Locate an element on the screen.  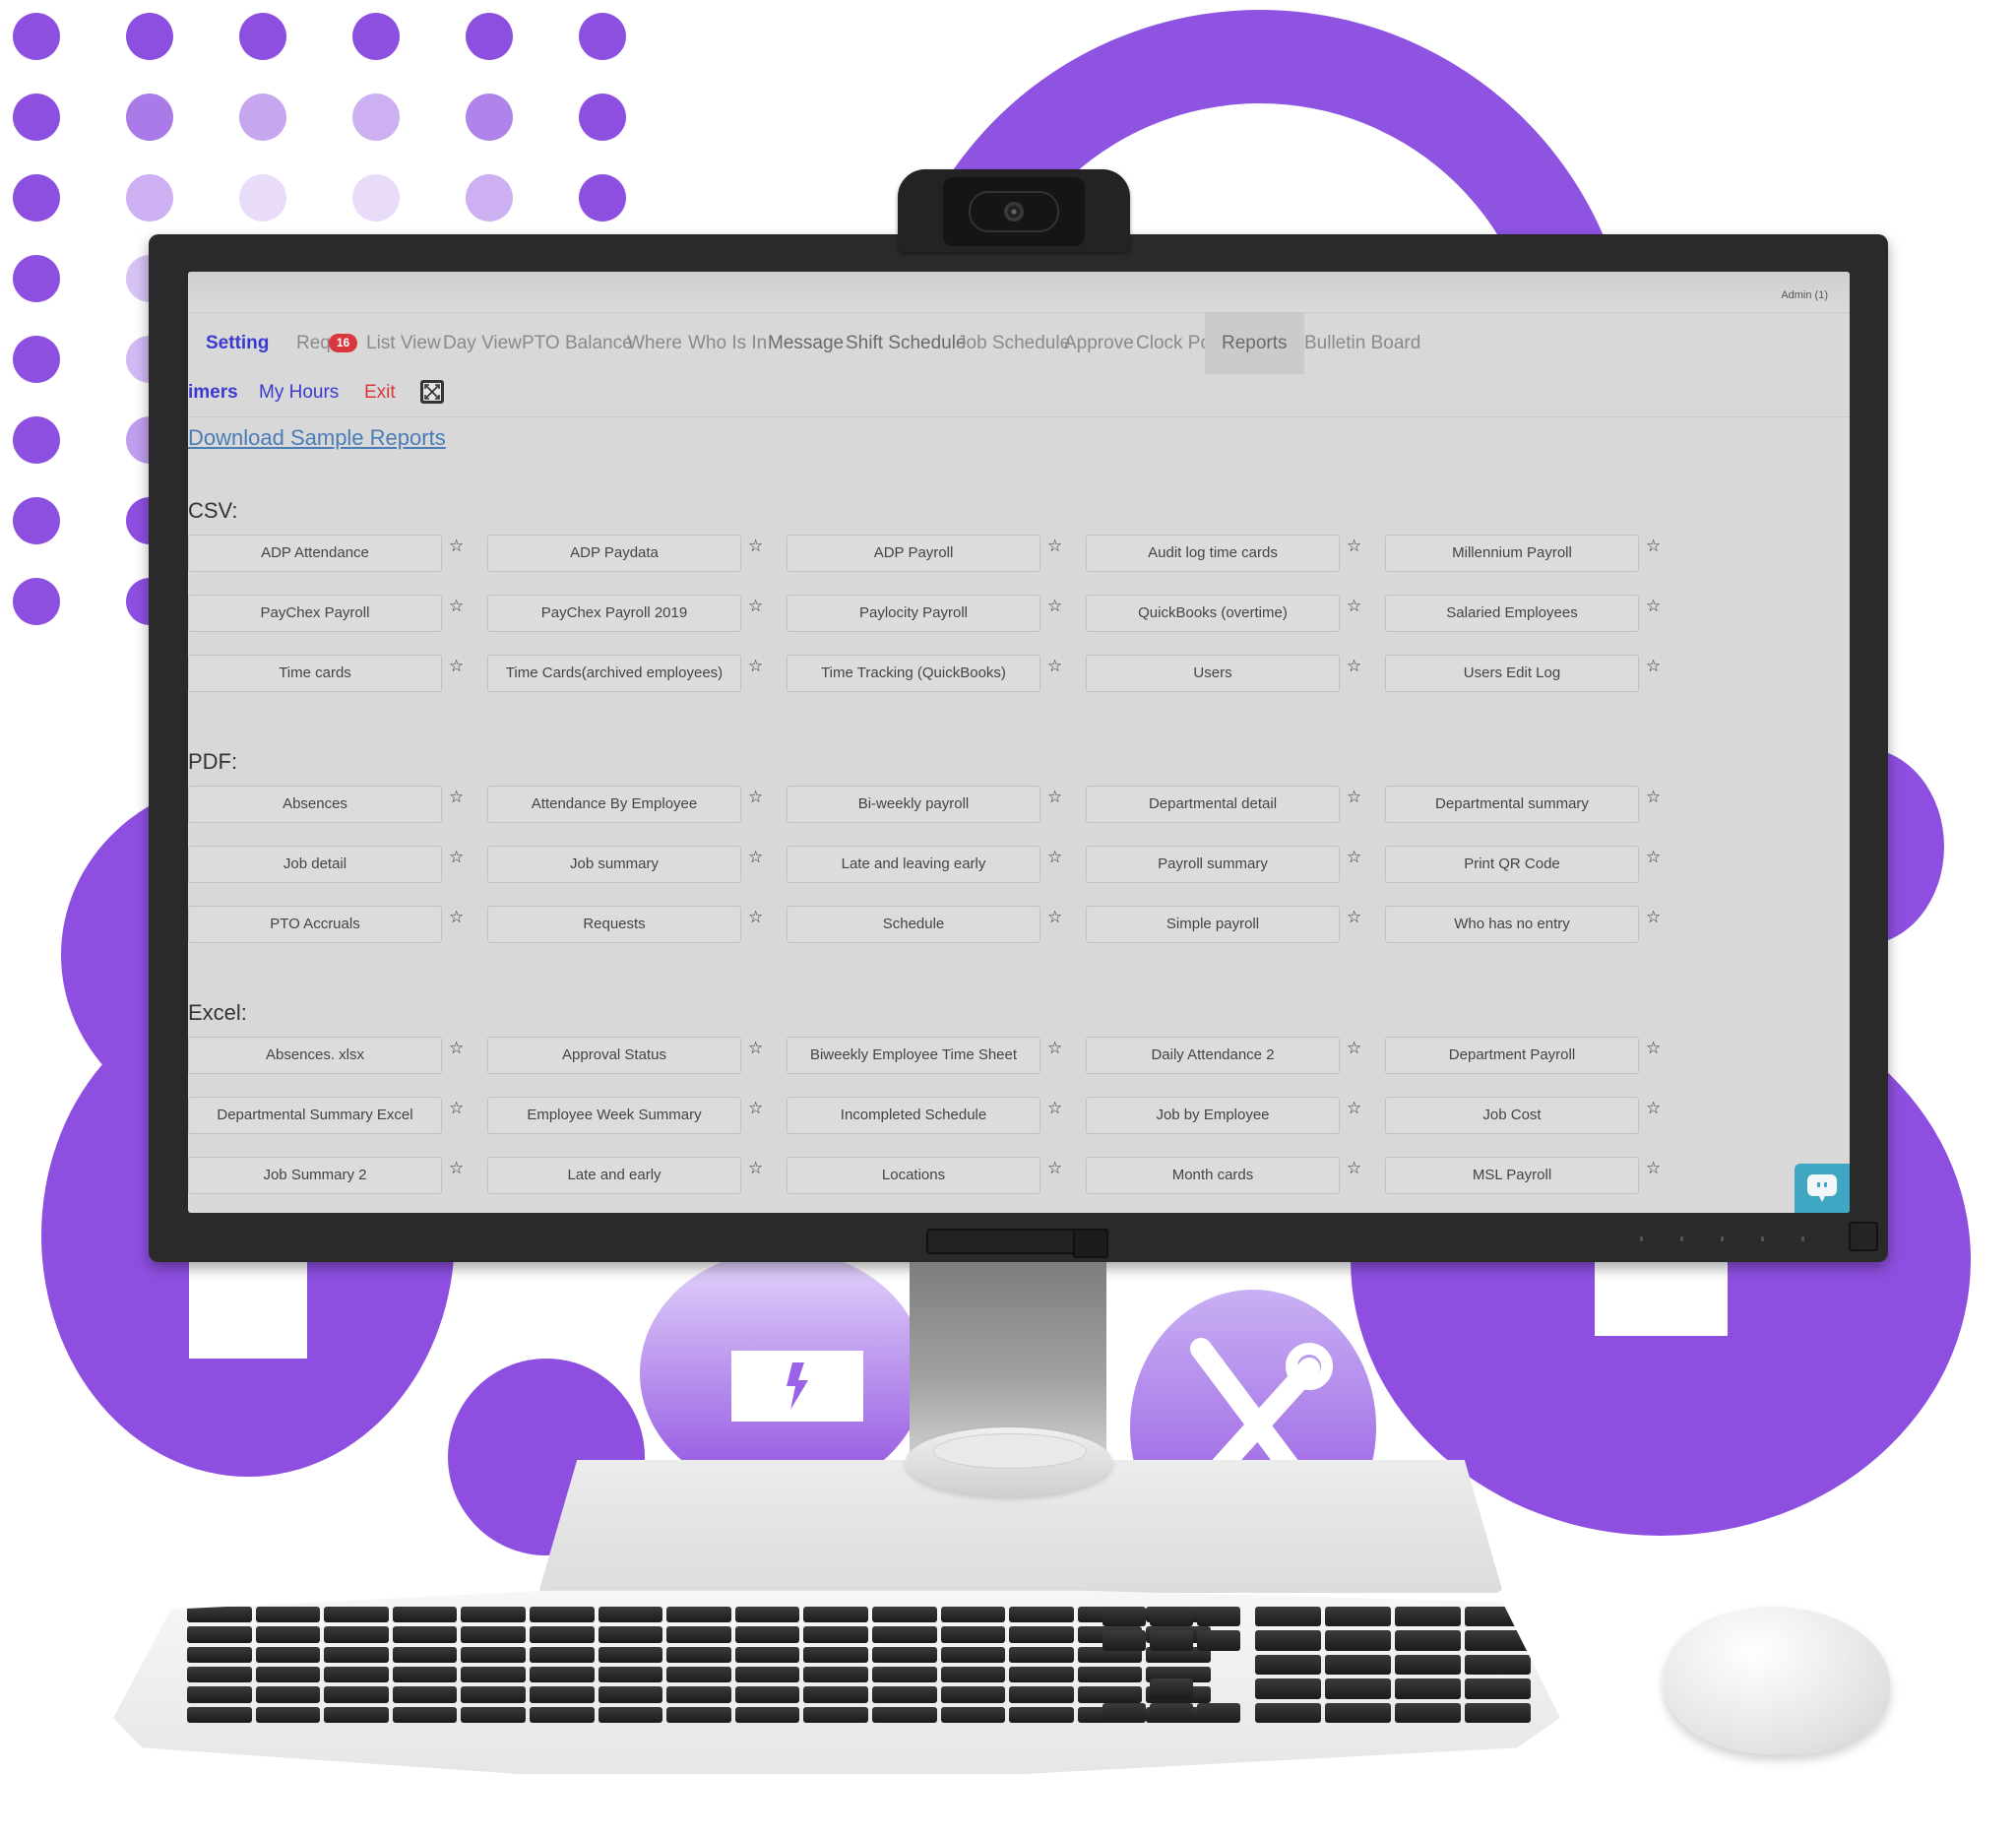
report-button: Absences is located at coordinates (315, 804).